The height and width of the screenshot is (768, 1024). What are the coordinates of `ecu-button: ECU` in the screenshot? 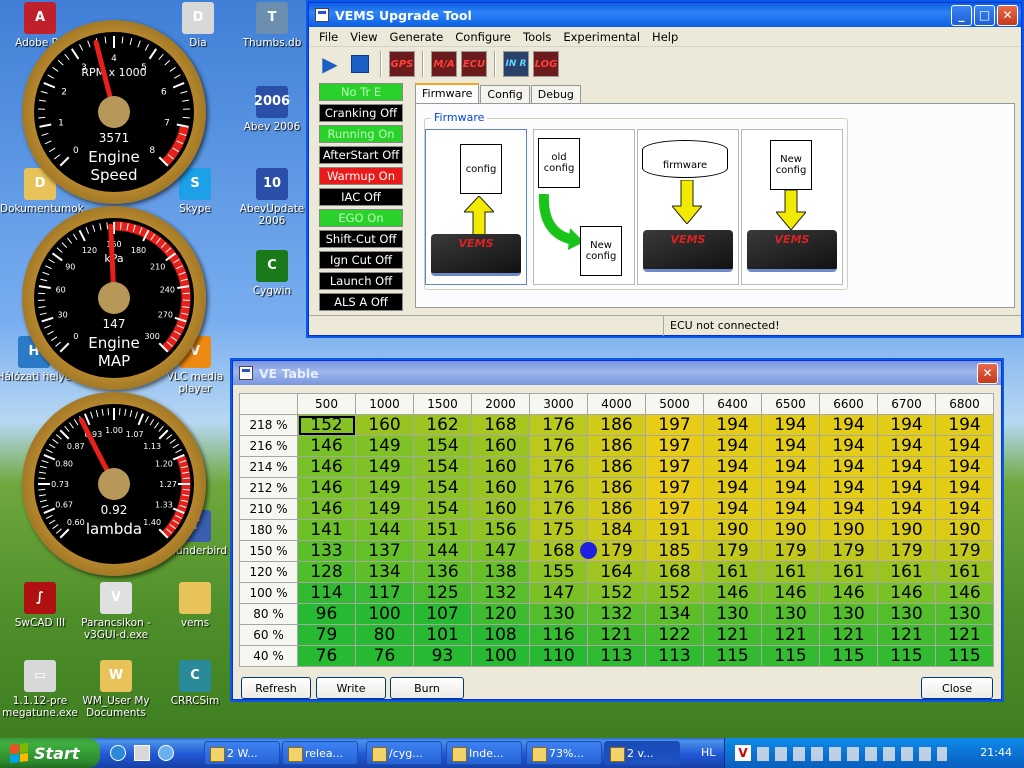 It's located at (474, 64).